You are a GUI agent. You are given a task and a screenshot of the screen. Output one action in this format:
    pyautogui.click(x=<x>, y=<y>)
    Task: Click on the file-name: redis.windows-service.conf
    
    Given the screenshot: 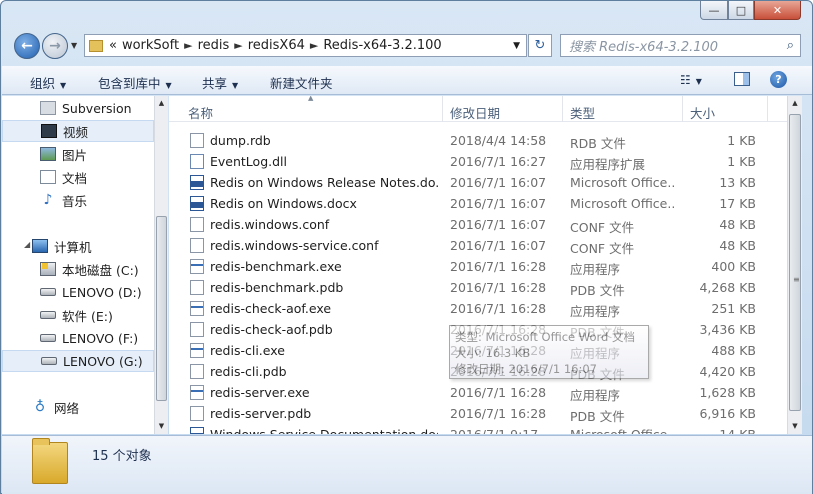 What is the action you would take?
    pyautogui.click(x=294, y=245)
    